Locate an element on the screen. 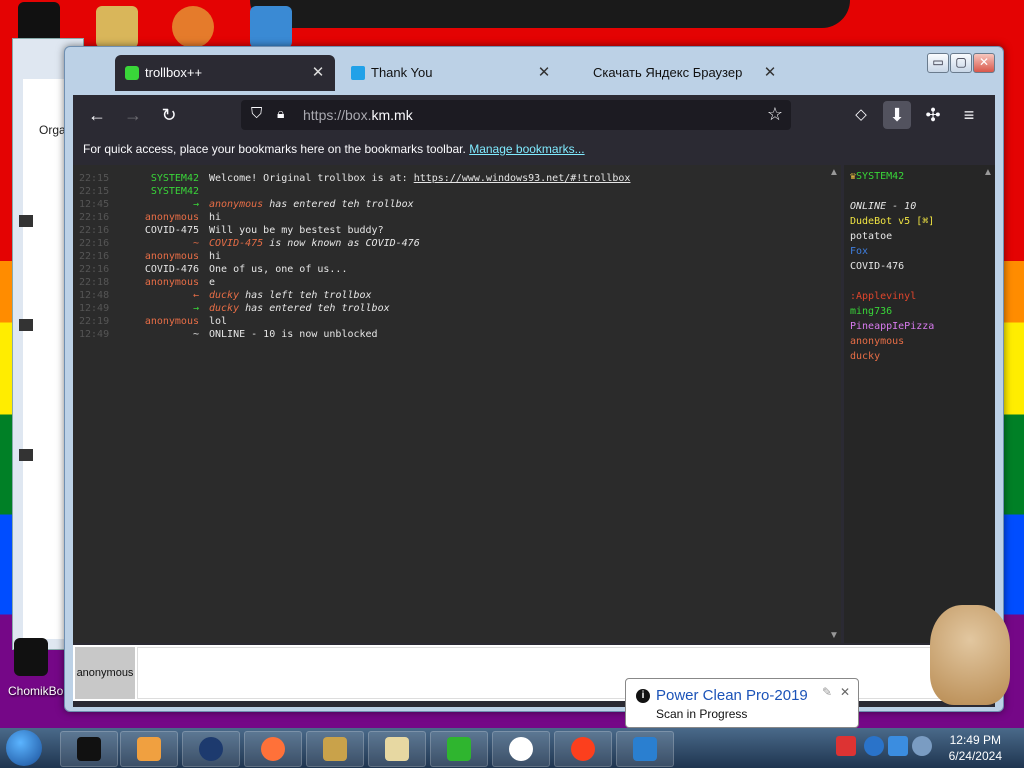 Image resolution: width=1024 pixels, height=768 pixels. taskbar-app-yandex-green is located at coordinates (459, 749).